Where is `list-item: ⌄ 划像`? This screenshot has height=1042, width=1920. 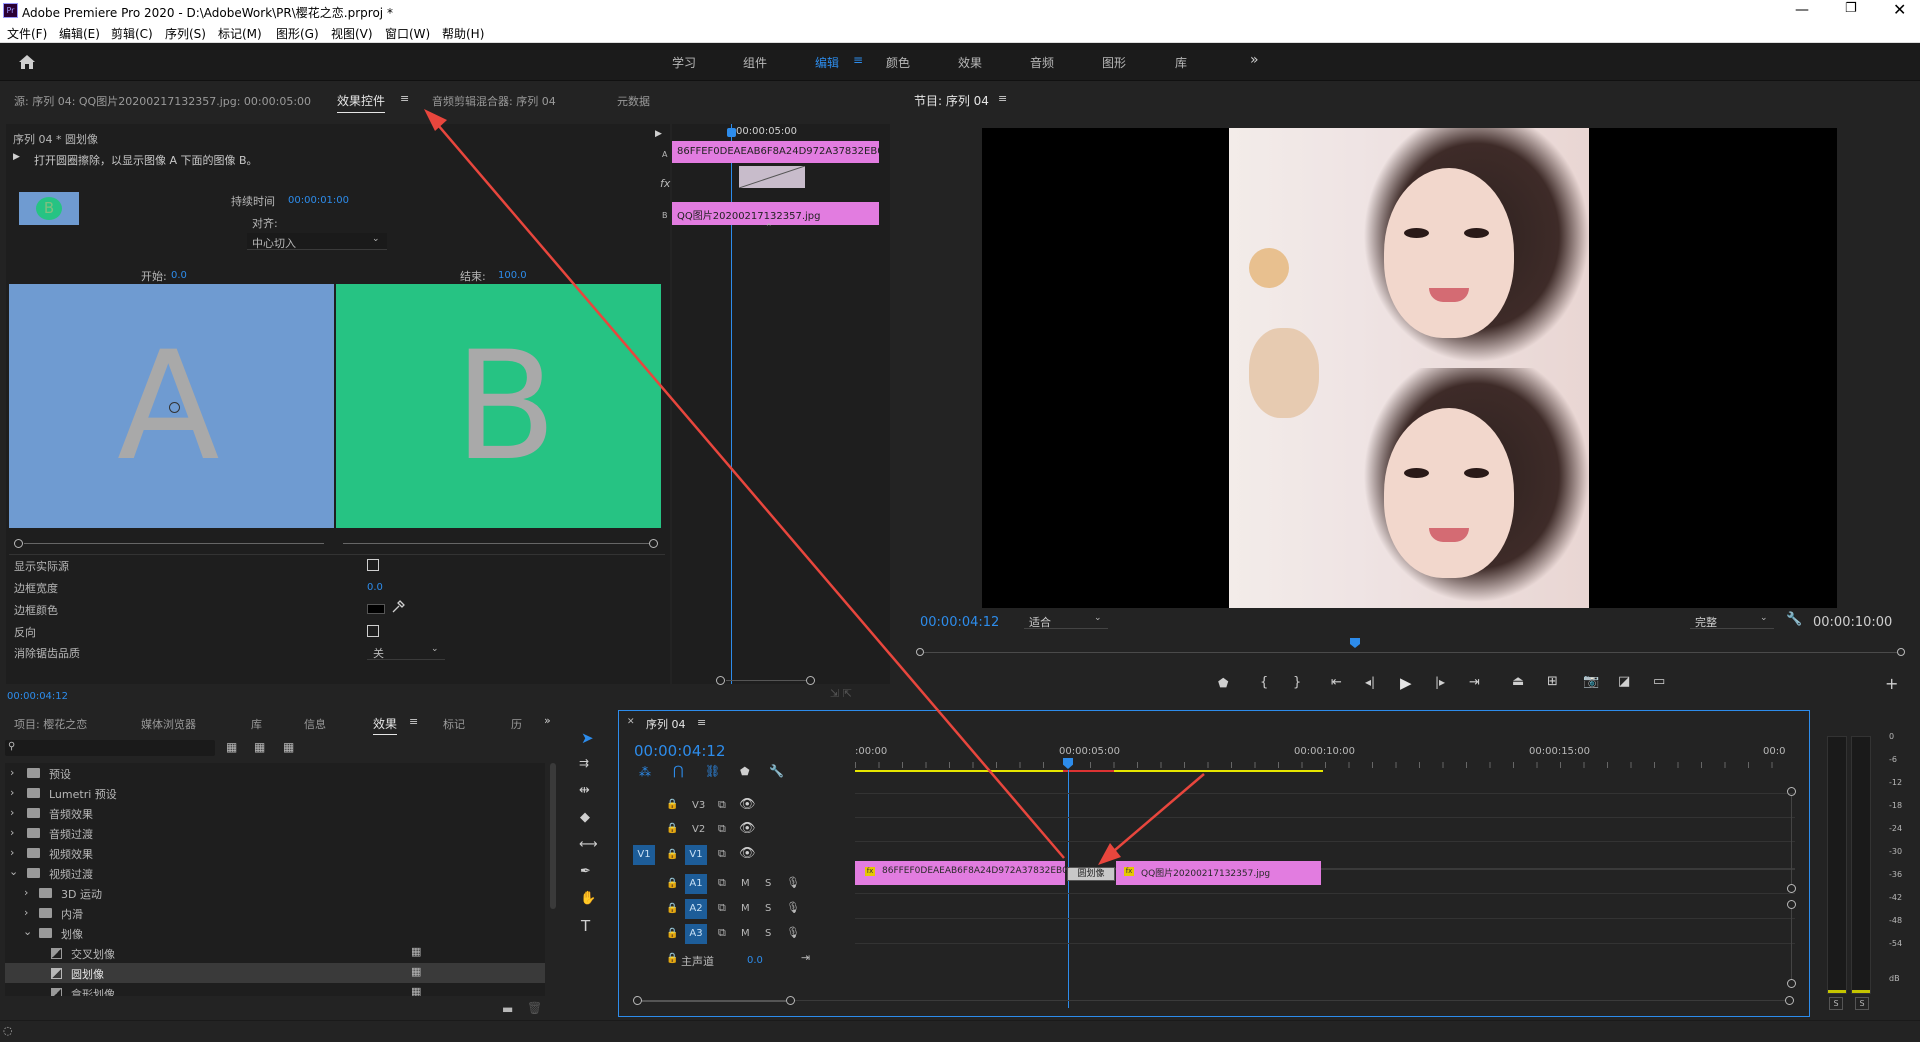 list-item: ⌄ 划像 is located at coordinates (275, 933).